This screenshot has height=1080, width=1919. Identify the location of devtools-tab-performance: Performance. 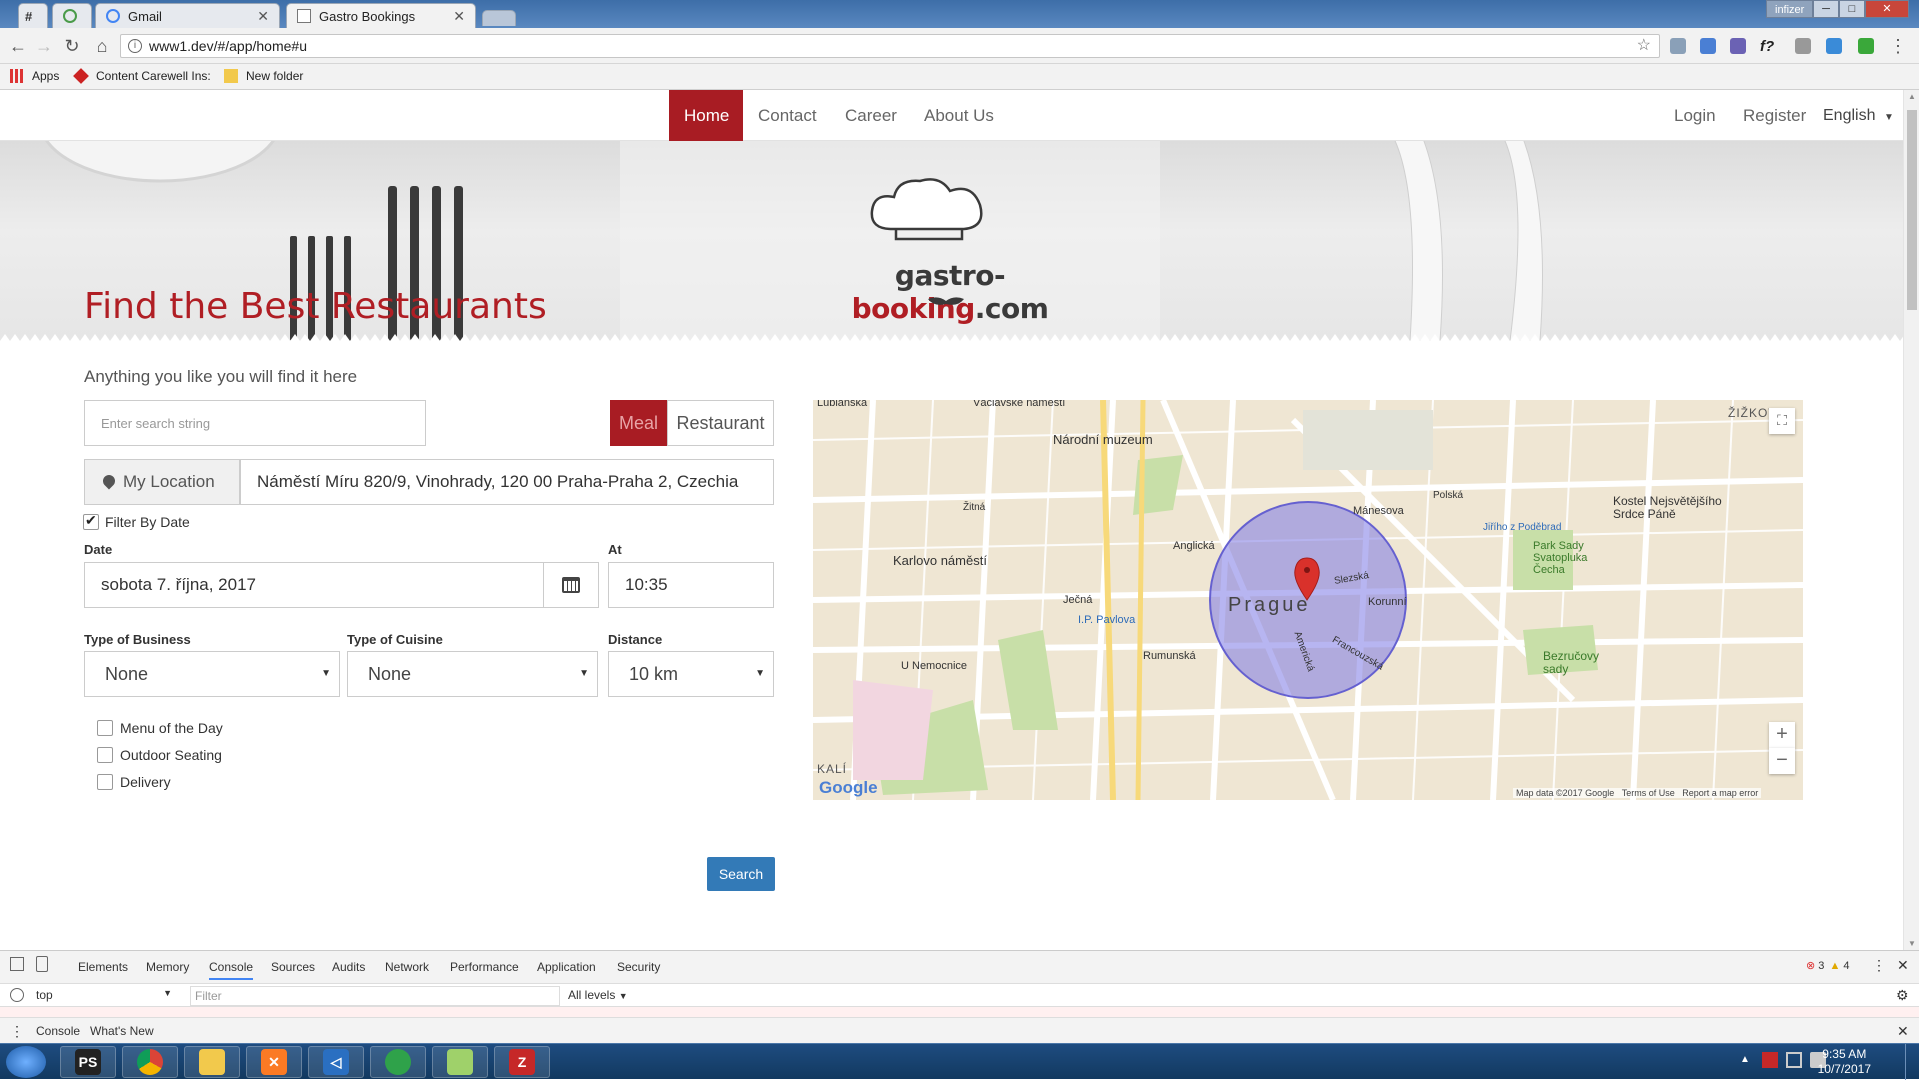
(484, 967).